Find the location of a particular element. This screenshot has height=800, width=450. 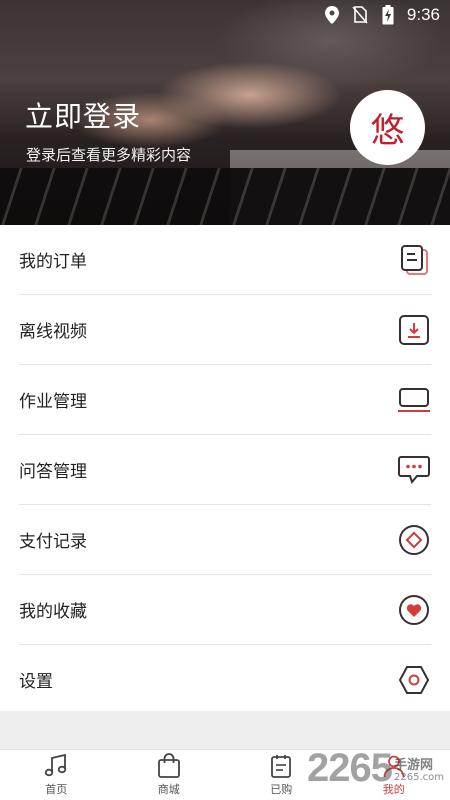

tab-label: 我的 is located at coordinates (394, 789).